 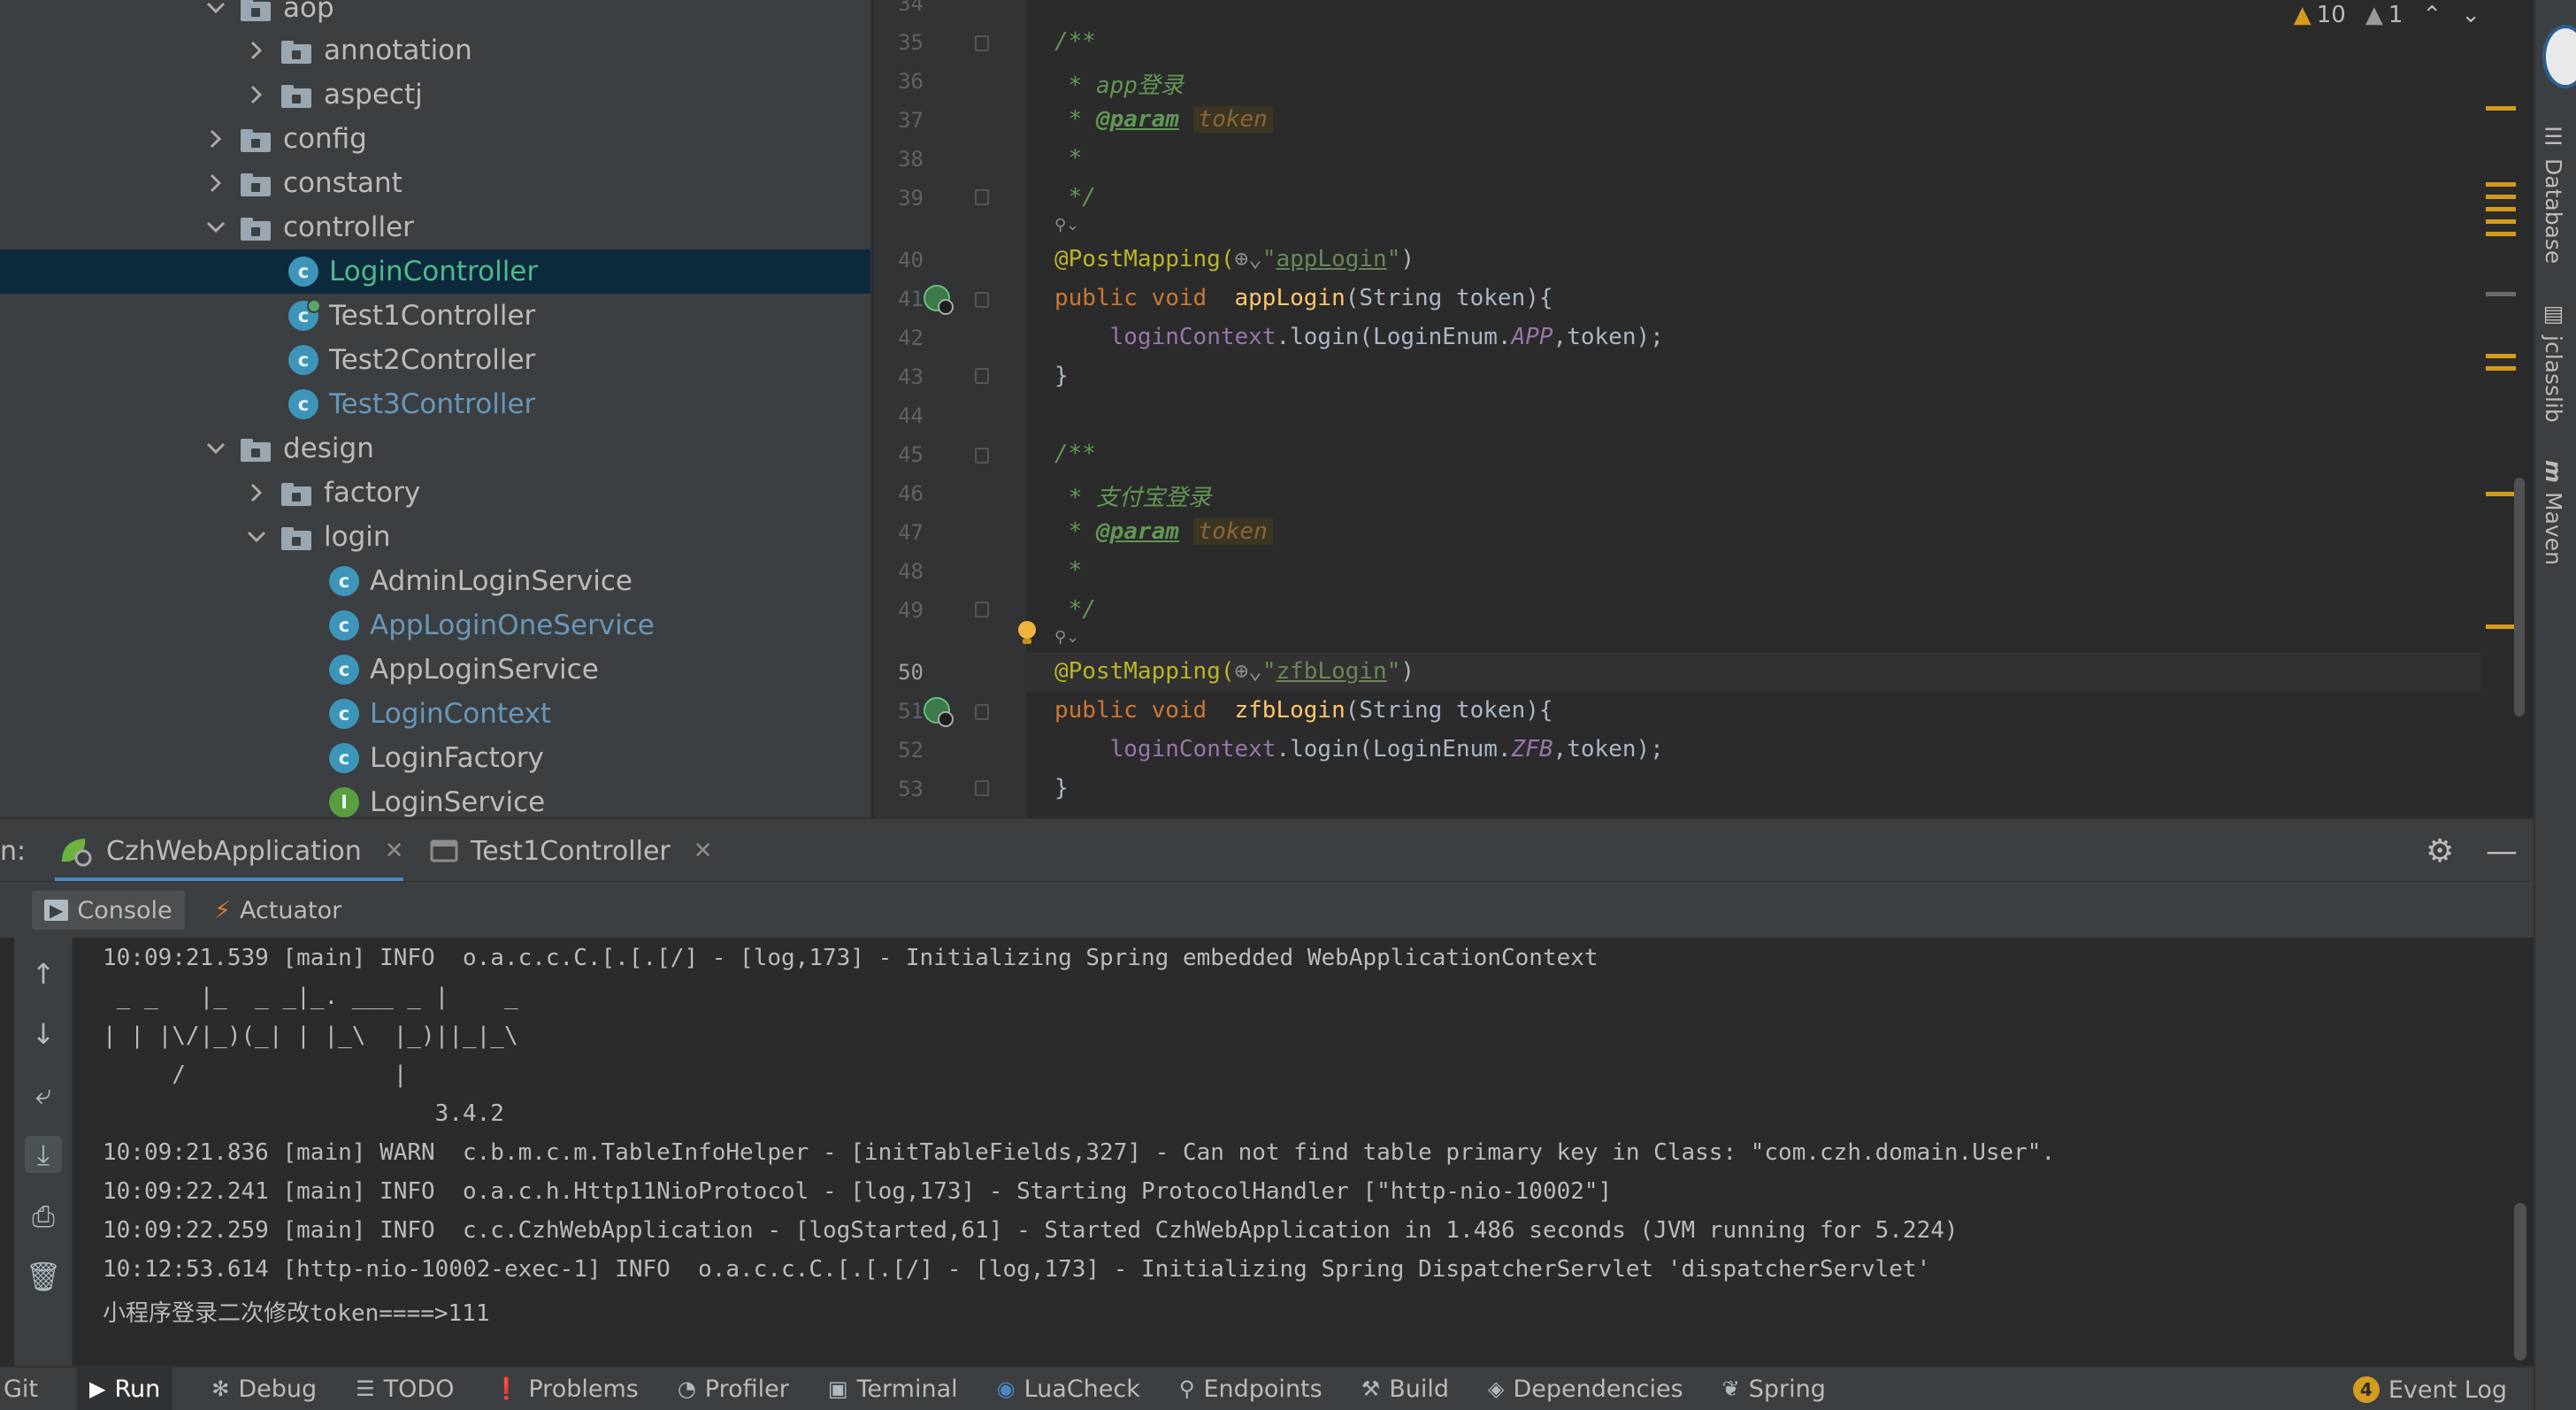 I want to click on weak-warning-count: ▲ 1, so click(x=2384, y=15).